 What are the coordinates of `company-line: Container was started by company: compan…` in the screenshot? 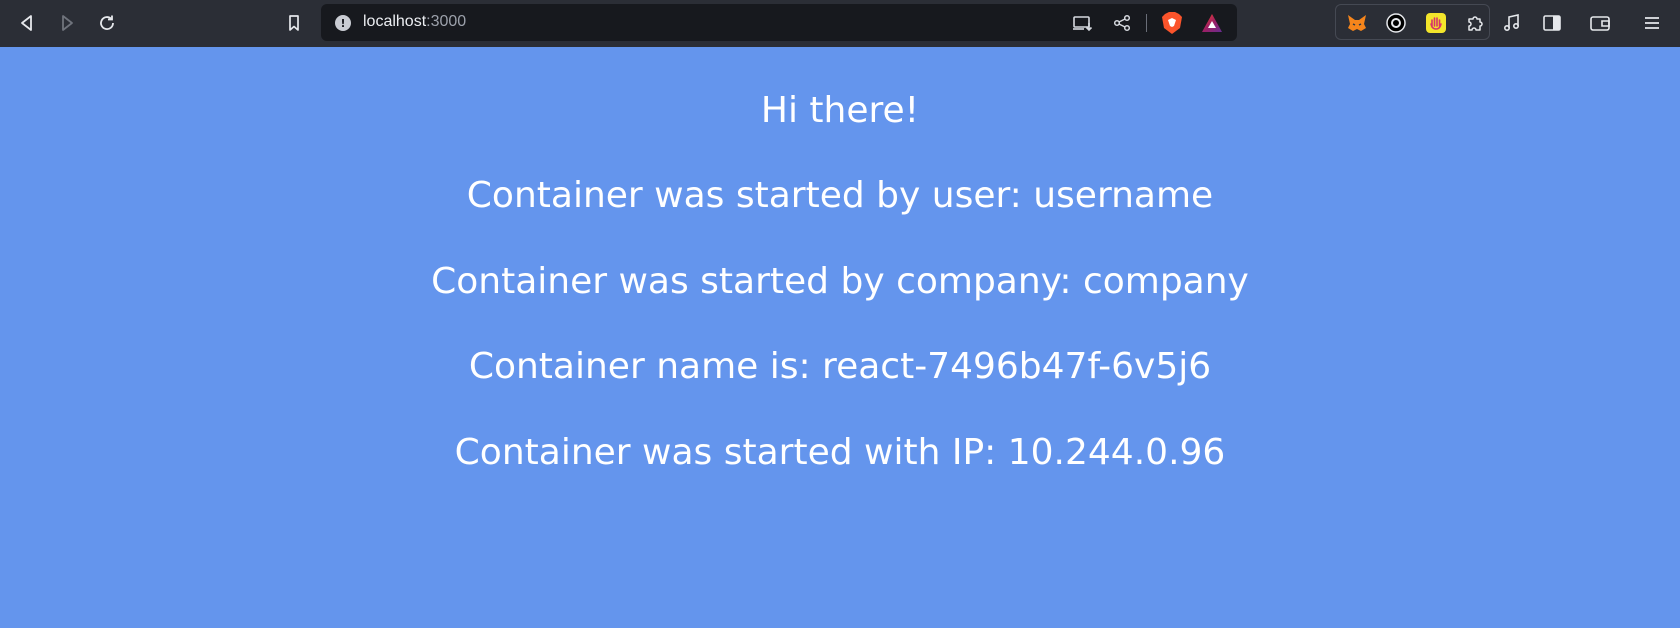 It's located at (840, 281).